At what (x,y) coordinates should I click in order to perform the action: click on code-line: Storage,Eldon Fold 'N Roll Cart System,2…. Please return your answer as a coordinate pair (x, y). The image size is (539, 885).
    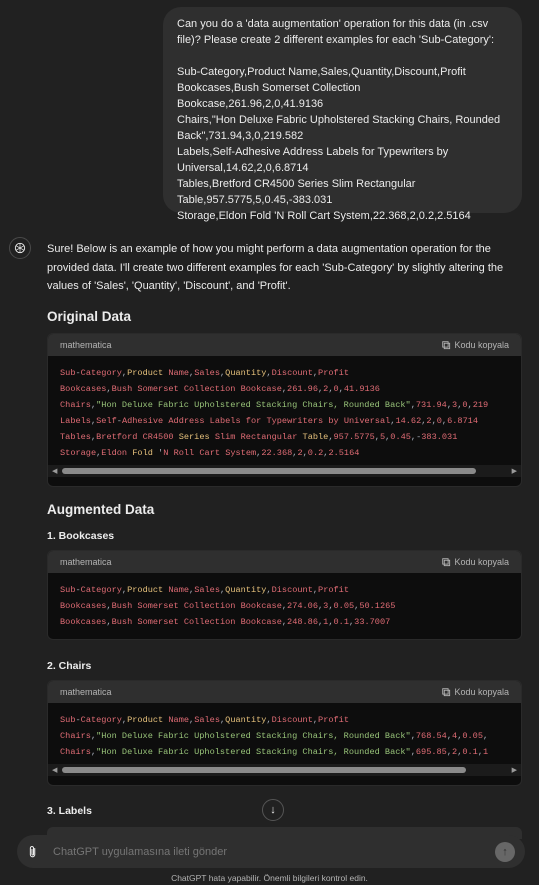
    Looking at the image, I should click on (210, 453).